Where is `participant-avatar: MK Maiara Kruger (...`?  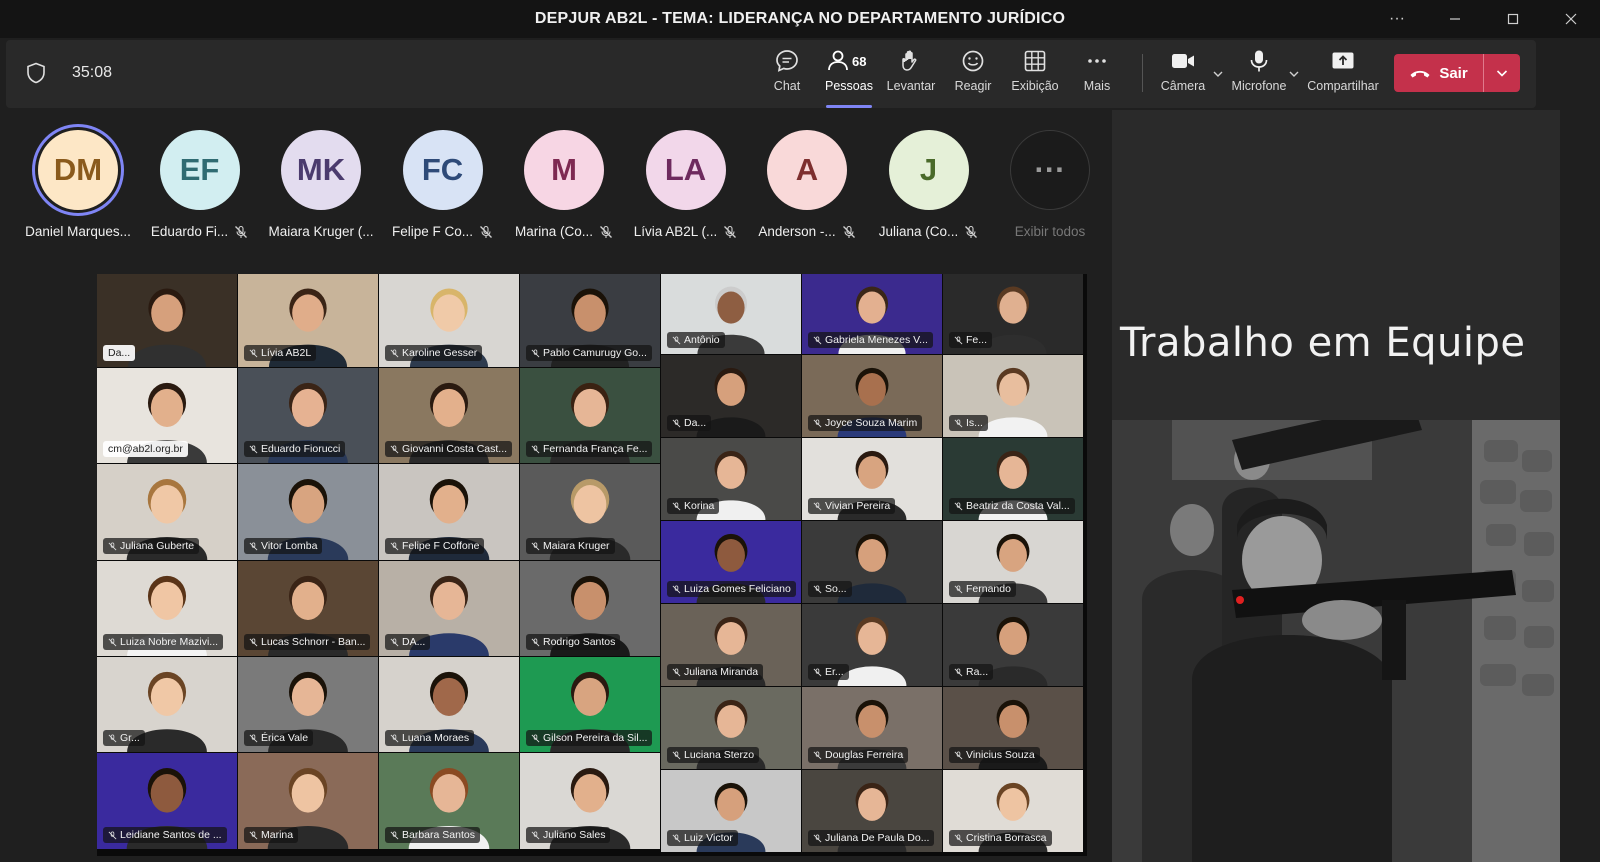
participant-avatar: MK Maiara Kruger (... is located at coordinates (321, 184).